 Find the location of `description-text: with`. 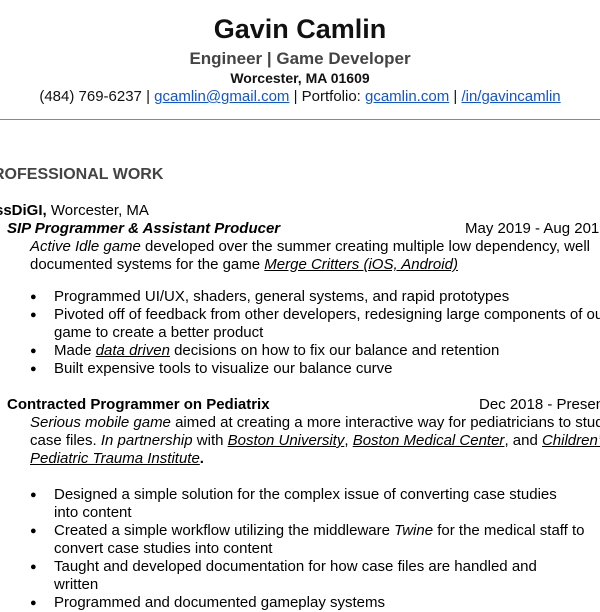

description-text: with is located at coordinates (210, 440).